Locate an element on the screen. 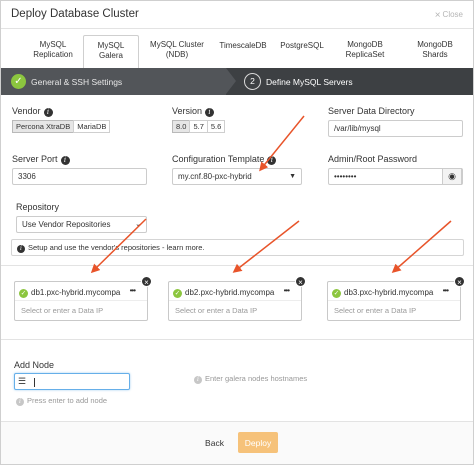 The image size is (474, 465). config-template-select: my.cnf.80-pxc-hybrid ▼ is located at coordinates (237, 176).